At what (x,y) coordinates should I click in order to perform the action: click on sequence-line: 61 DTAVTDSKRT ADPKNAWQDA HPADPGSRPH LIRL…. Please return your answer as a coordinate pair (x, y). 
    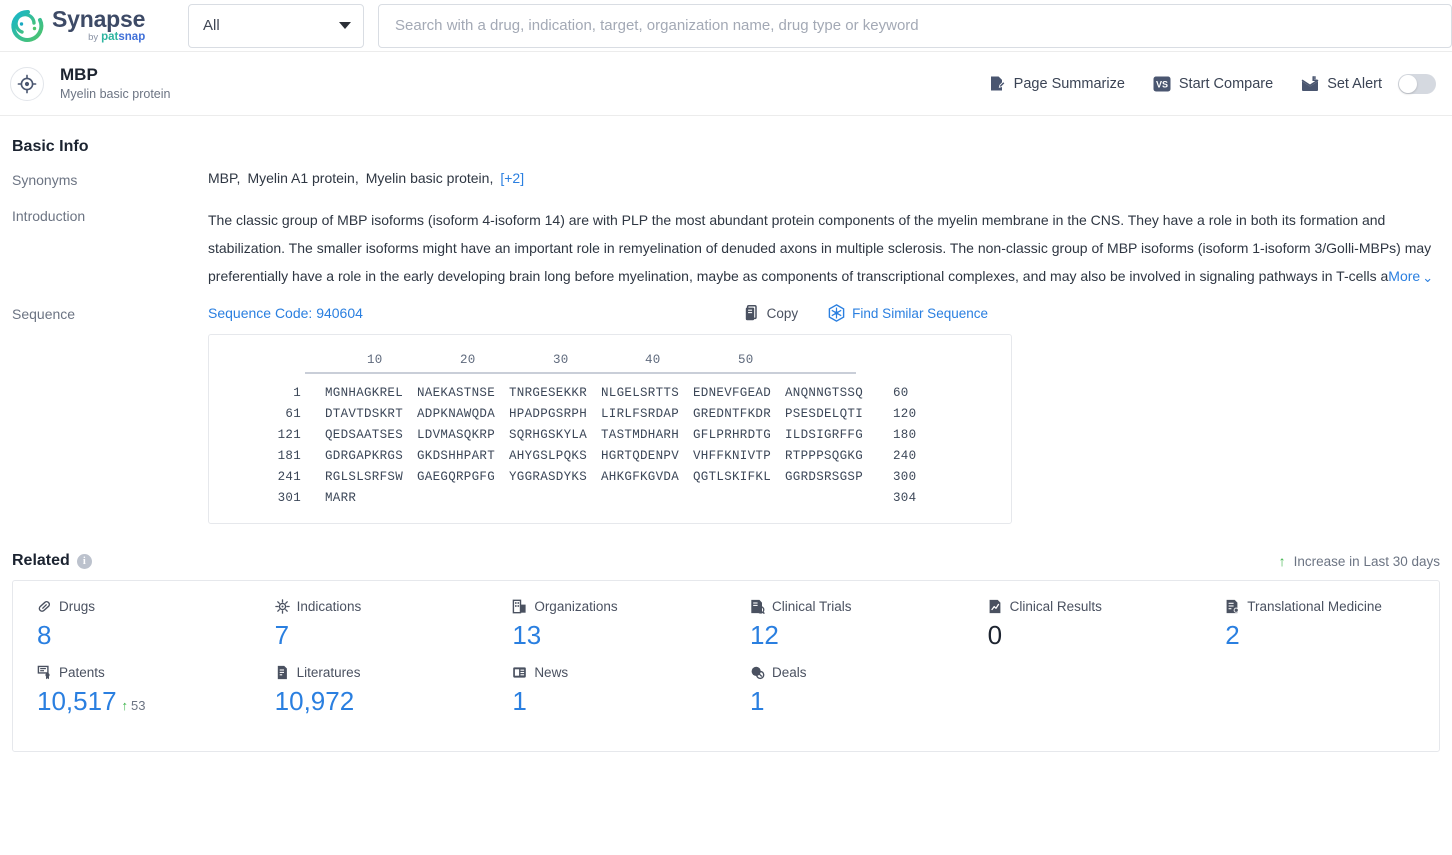
    Looking at the image, I should click on (610, 414).